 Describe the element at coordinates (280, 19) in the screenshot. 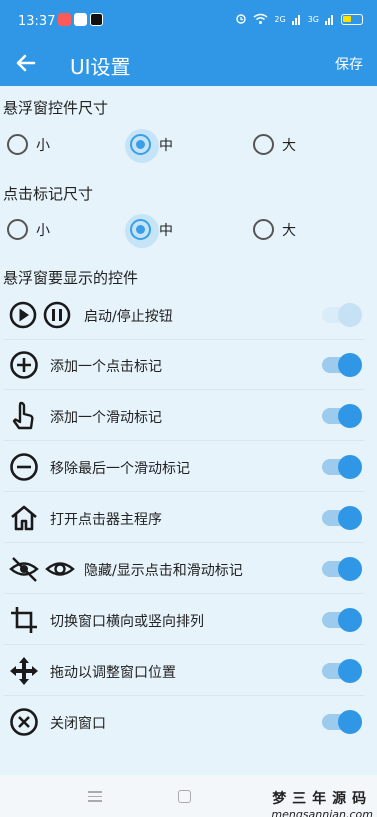

I see `signal-2g-label: 2G` at that location.